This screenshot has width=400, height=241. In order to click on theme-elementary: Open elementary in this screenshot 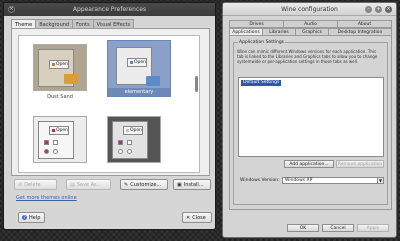, I will do `click(139, 68)`.